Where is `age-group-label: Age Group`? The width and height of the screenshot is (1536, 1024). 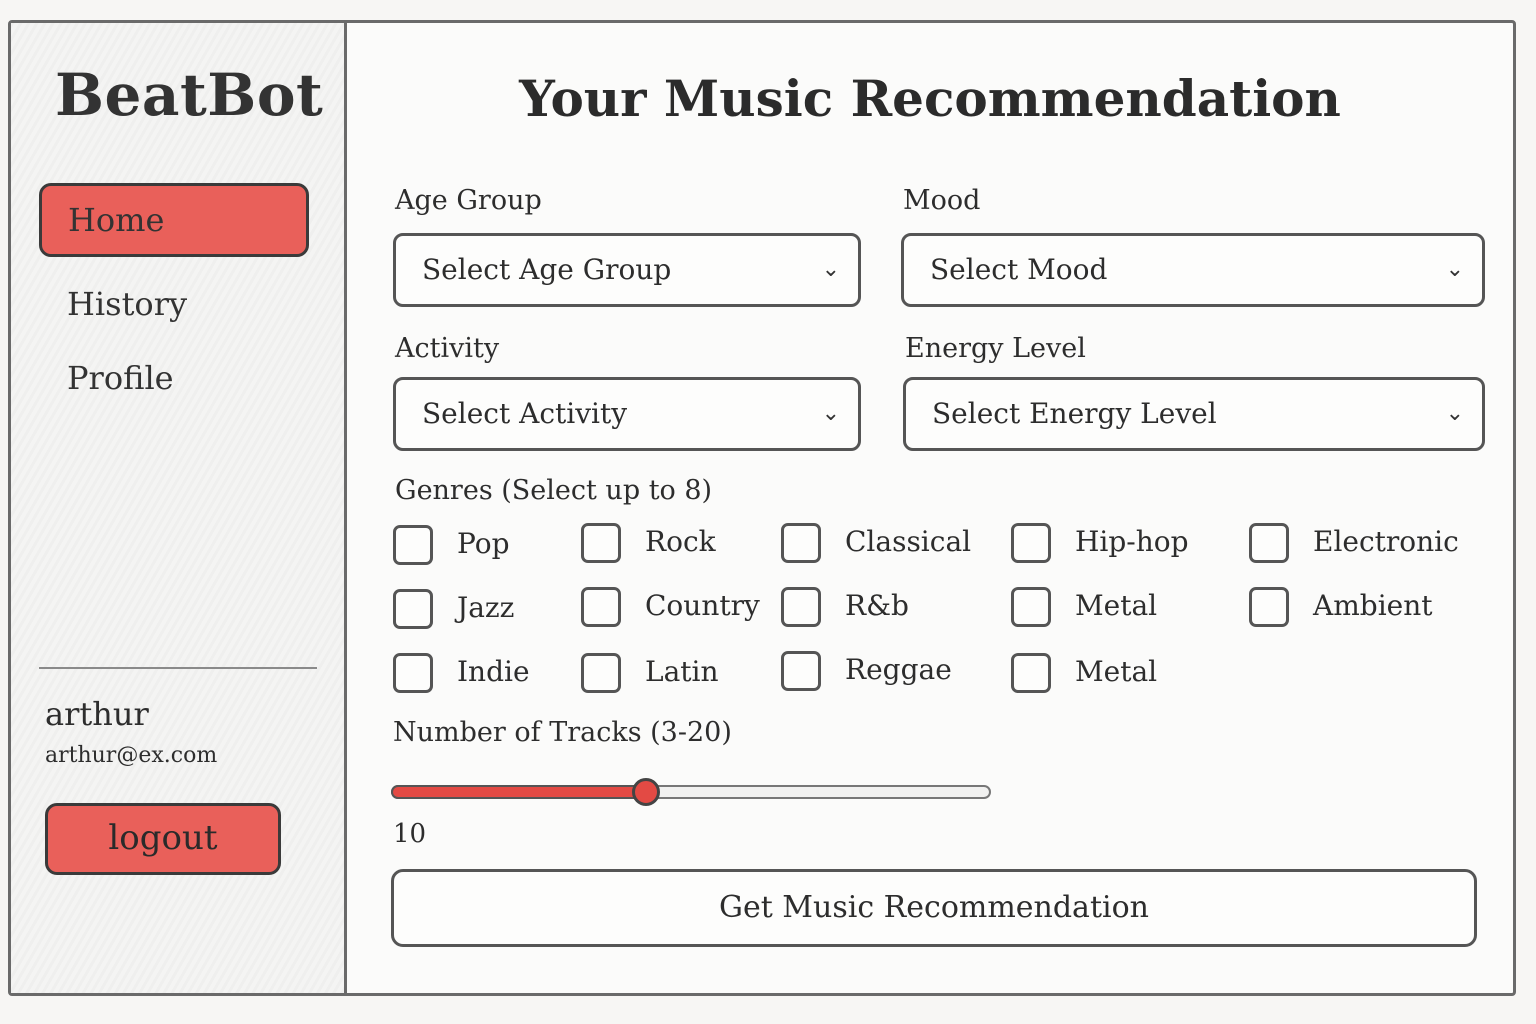 age-group-label: Age Group is located at coordinates (468, 200).